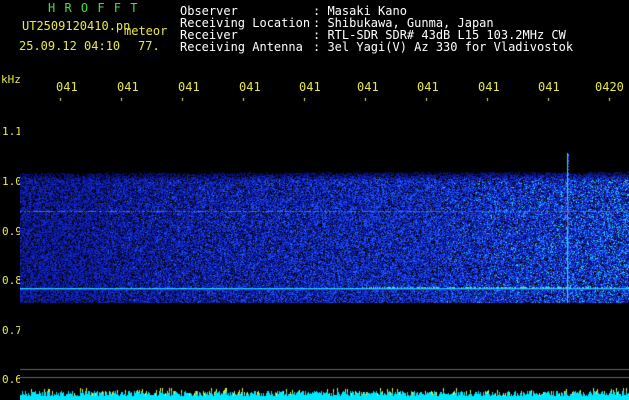 This screenshot has height=400, width=629. I want to click on freq-tick-label: 1.1, so click(12, 131).